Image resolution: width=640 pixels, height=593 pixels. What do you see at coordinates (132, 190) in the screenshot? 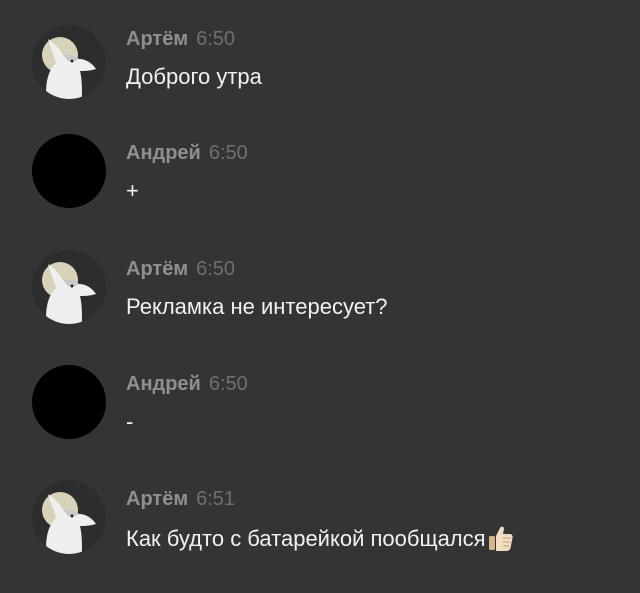
I see `message-text: +` at bounding box center [132, 190].